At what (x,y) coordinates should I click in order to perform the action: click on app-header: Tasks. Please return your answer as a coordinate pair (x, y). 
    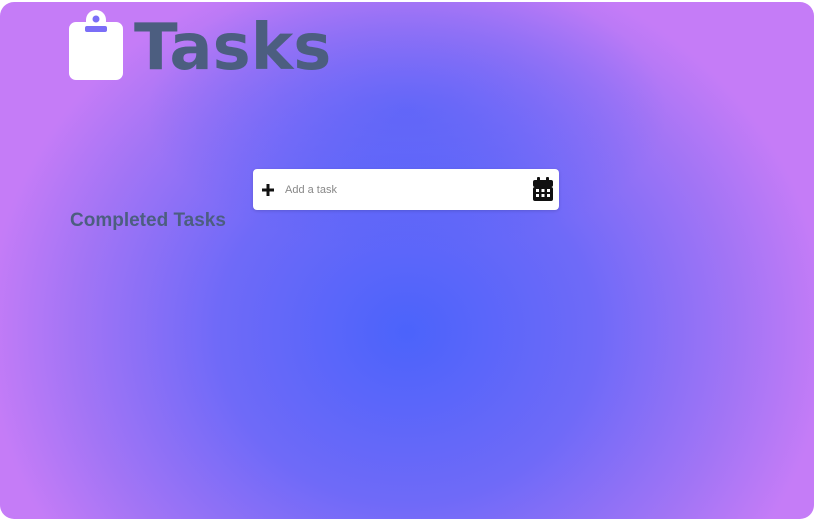
    Looking at the image, I should click on (199, 45).